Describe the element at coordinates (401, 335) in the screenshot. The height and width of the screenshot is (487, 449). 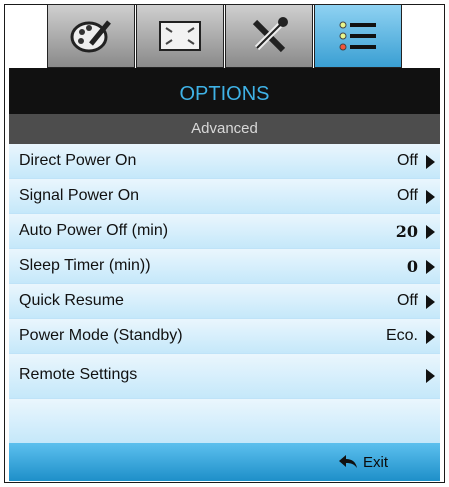
I see `row-value: Eco.` at that location.